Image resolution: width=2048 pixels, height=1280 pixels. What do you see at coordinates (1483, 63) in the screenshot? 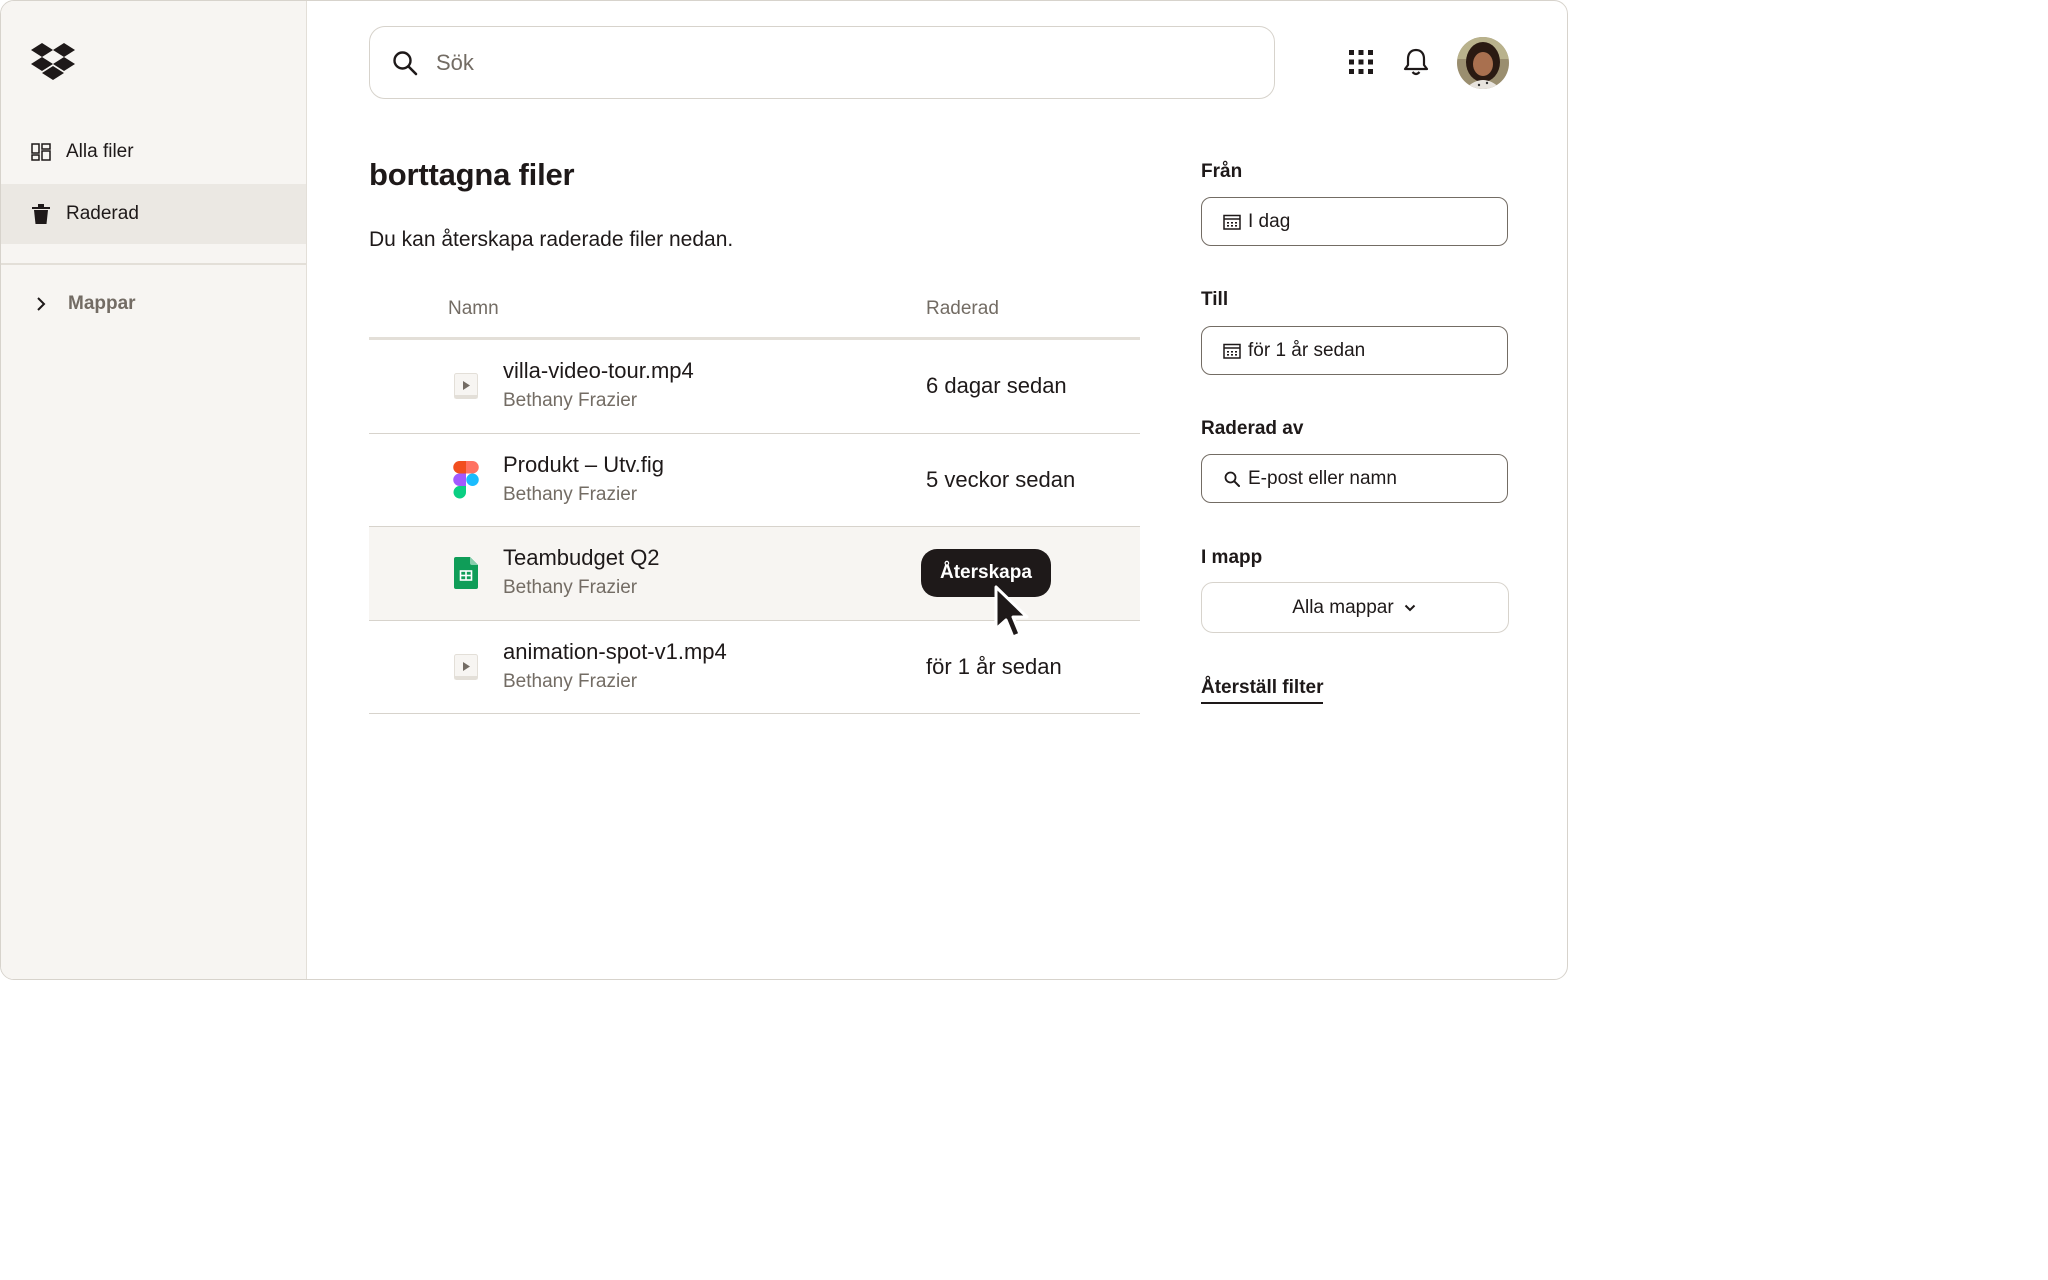
I see `user-avatar` at bounding box center [1483, 63].